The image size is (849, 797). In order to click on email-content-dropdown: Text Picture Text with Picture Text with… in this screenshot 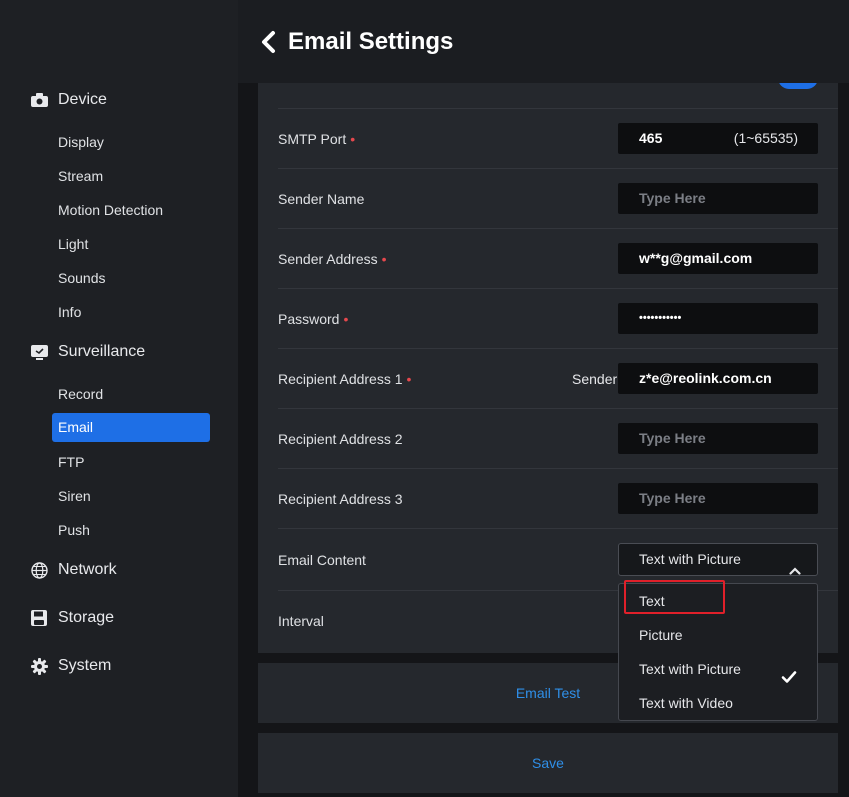, I will do `click(718, 652)`.